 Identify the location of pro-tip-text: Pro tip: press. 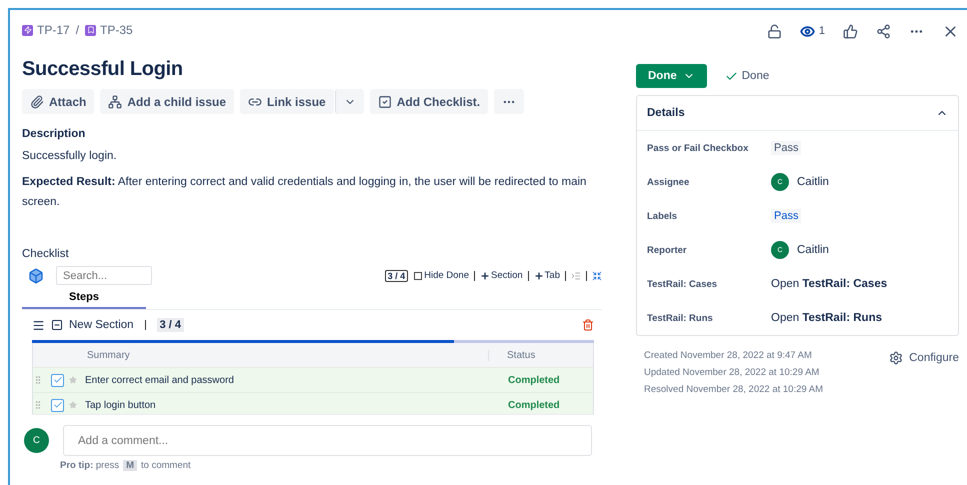
(90, 465).